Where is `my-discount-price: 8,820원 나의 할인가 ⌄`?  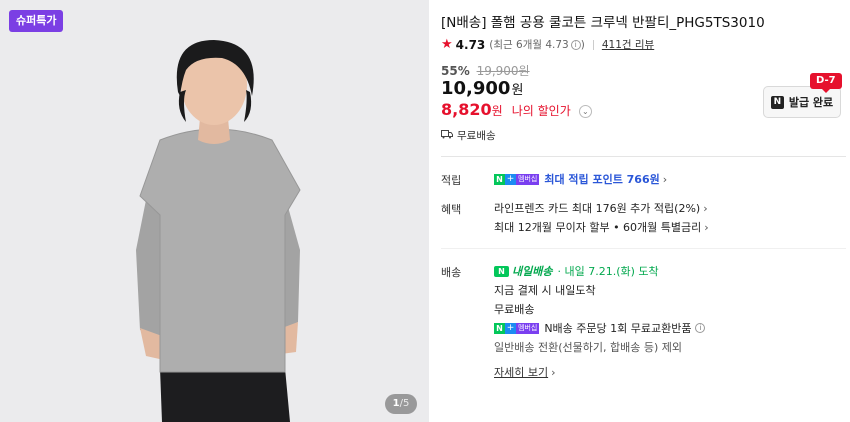
my-discount-price: 8,820원 나의 할인가 ⌄ is located at coordinates (516, 109).